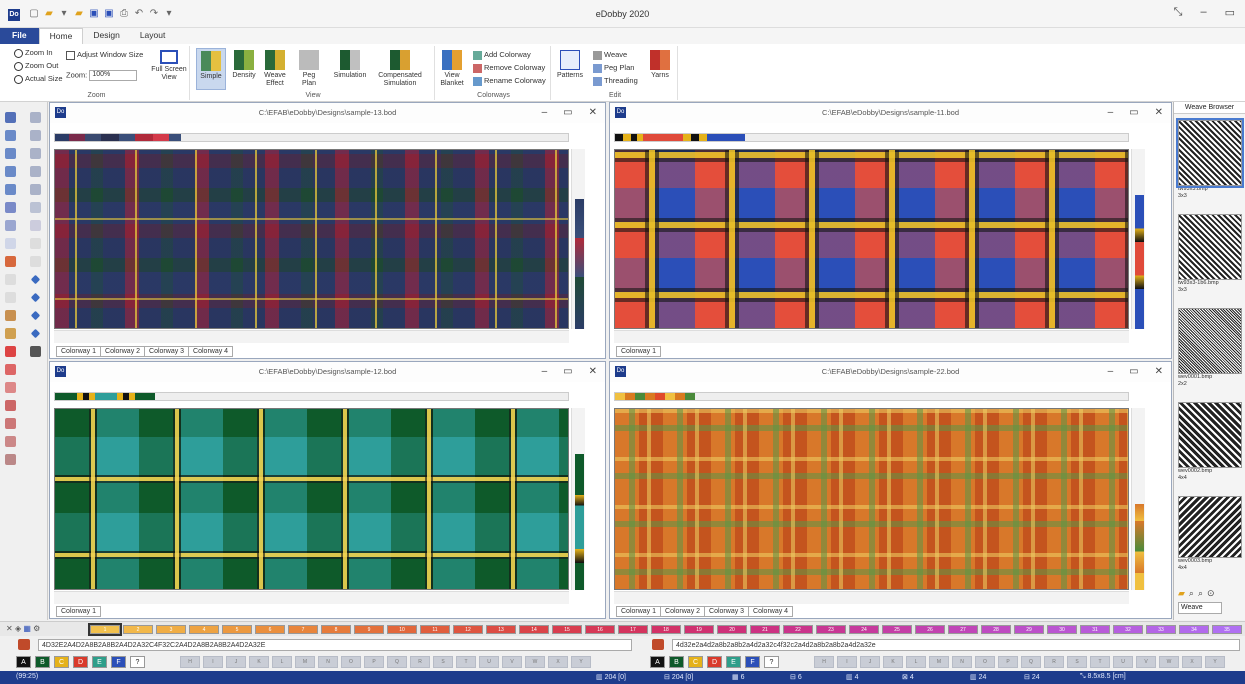  Describe the element at coordinates (864, 629) in the screenshot. I see `palette-color-24: 24` at that location.